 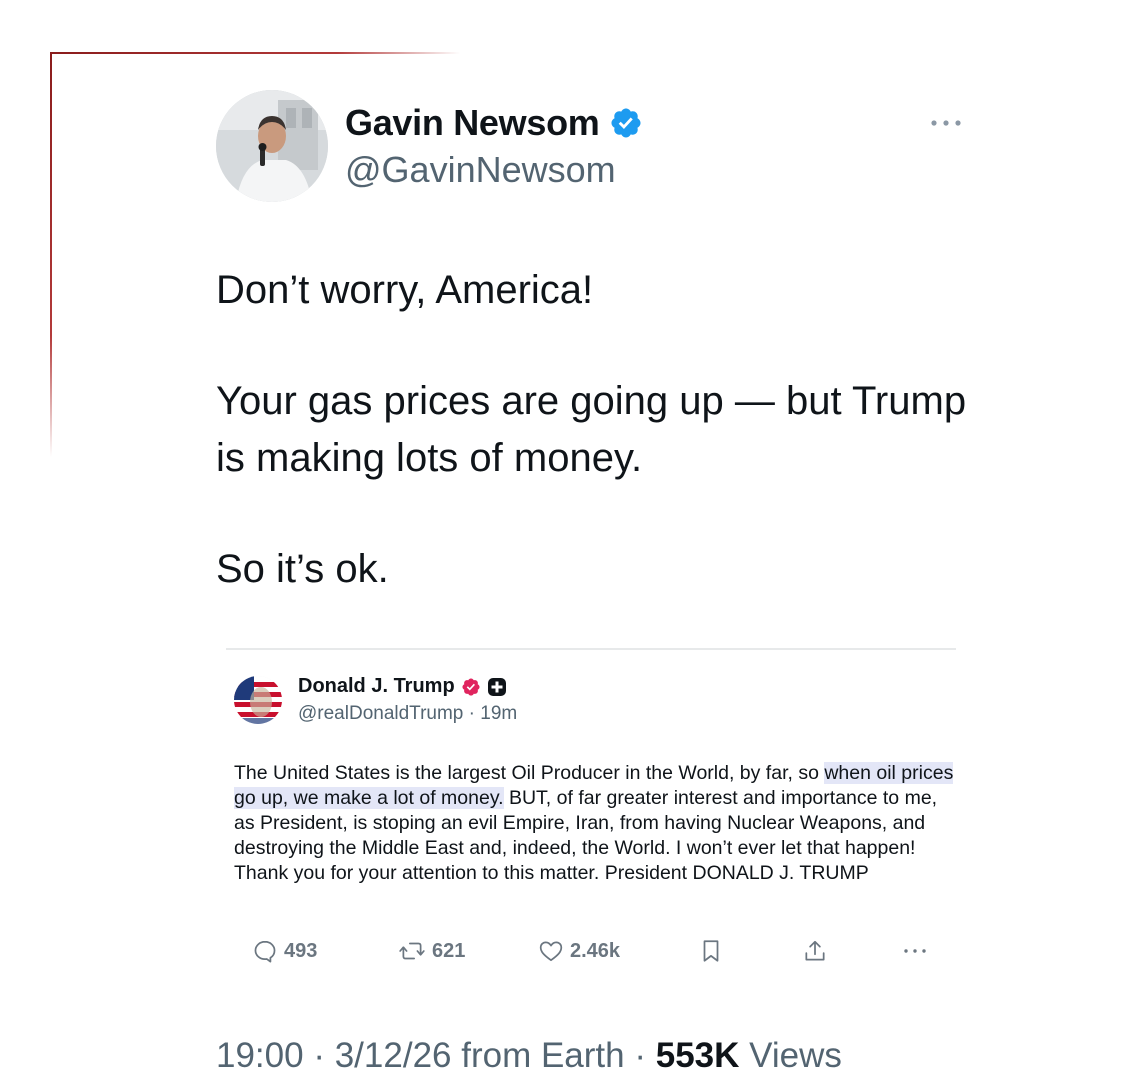 I want to click on heart-icon, so click(x=551, y=951).